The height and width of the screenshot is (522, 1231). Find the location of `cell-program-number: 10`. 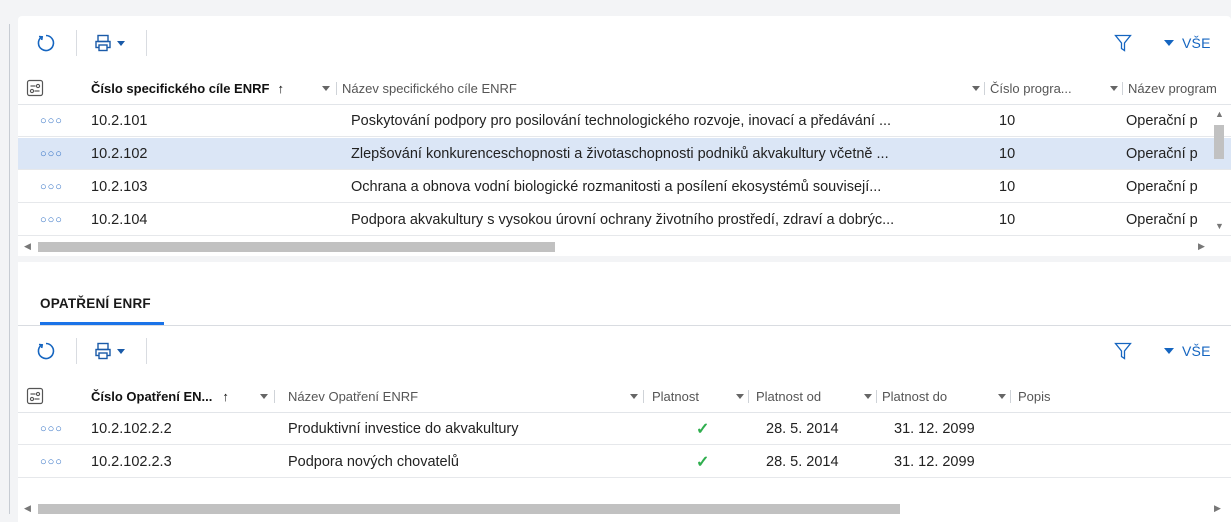

cell-program-number: 10 is located at coordinates (1007, 154).